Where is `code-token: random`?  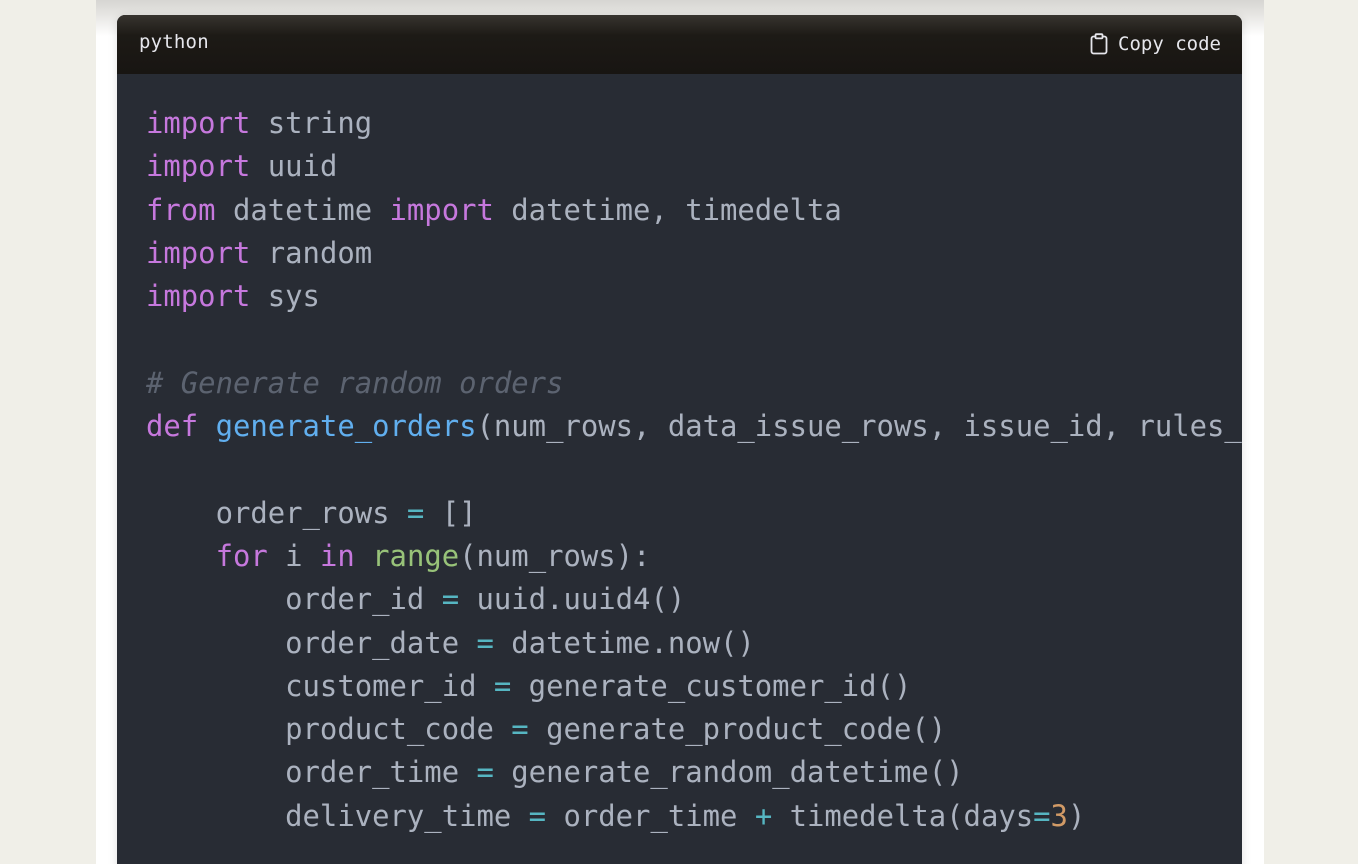
code-token: random is located at coordinates (311, 252).